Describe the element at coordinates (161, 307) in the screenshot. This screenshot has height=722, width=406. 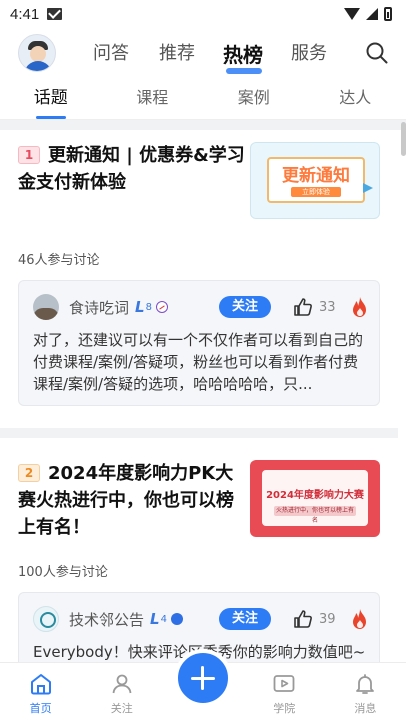
I see `member-badge-icon` at that location.